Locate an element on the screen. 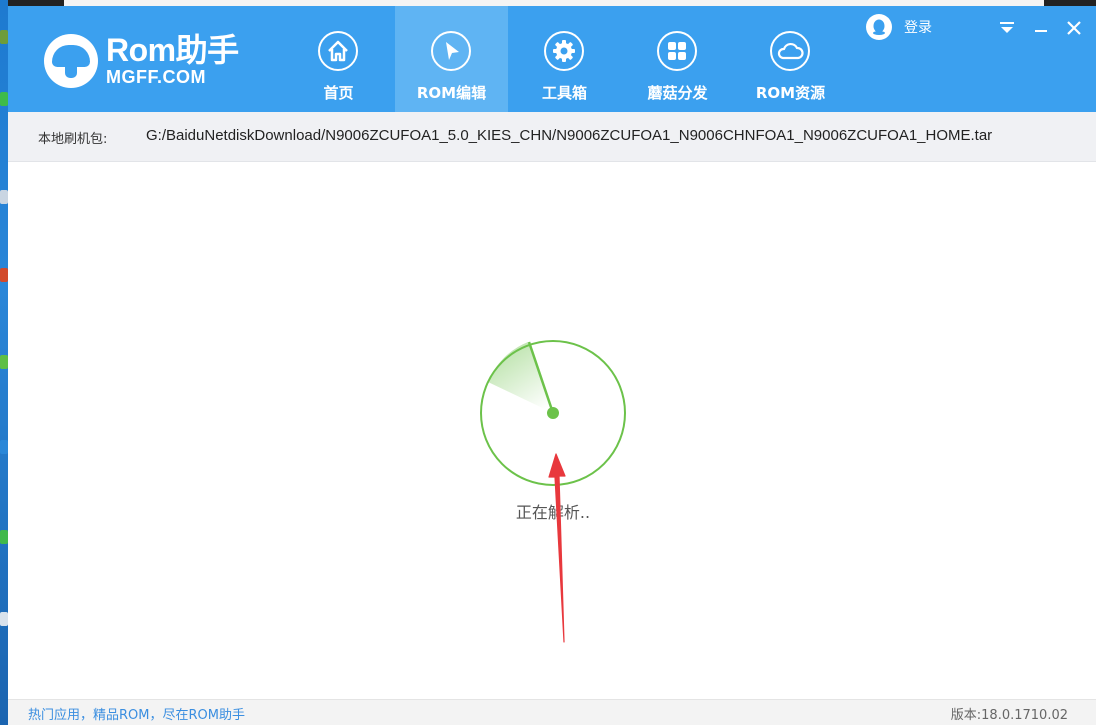 The width and height of the screenshot is (1096, 725). grid-icon is located at coordinates (677, 51).